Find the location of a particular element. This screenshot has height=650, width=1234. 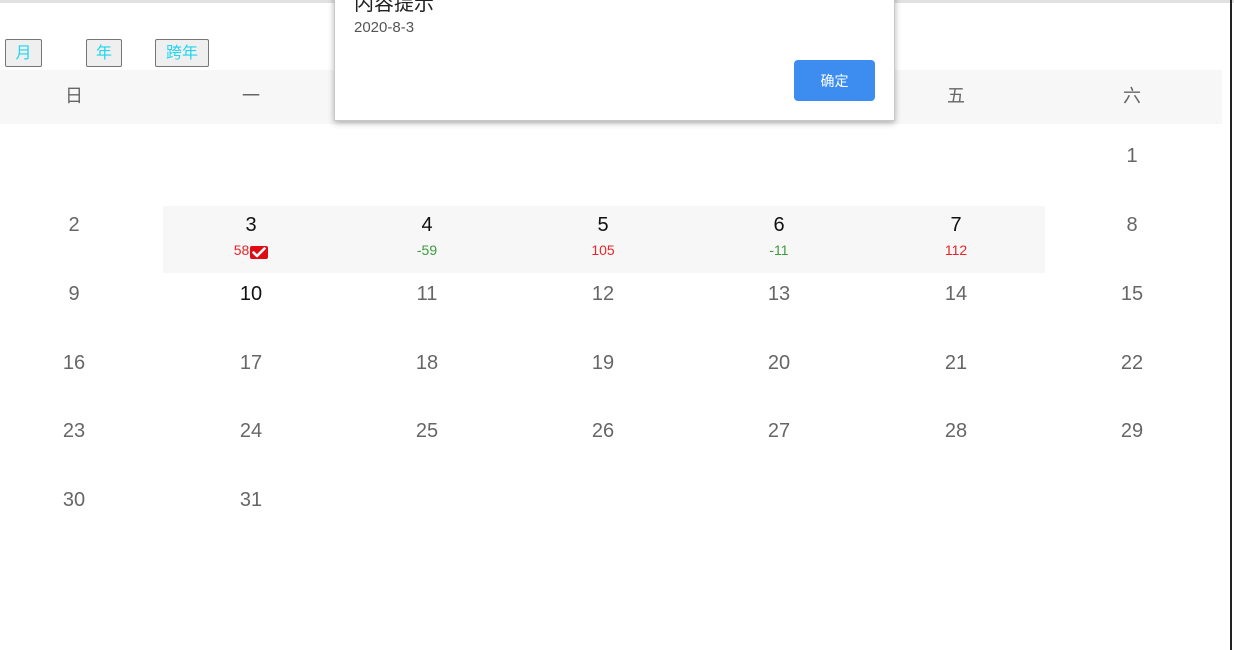

year-view-button: 年 is located at coordinates (104, 53).